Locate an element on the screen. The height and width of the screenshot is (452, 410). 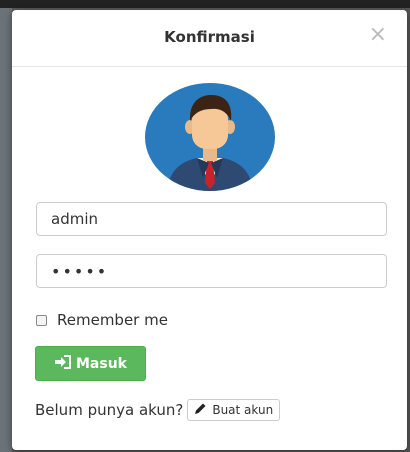
username-input is located at coordinates (211, 219).